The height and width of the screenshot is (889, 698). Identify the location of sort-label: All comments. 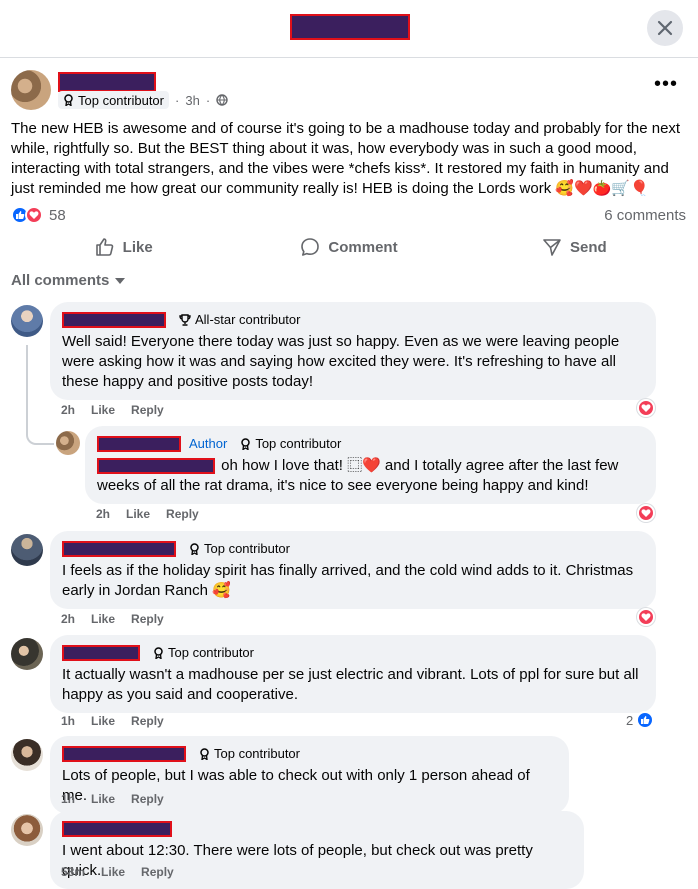
(60, 280).